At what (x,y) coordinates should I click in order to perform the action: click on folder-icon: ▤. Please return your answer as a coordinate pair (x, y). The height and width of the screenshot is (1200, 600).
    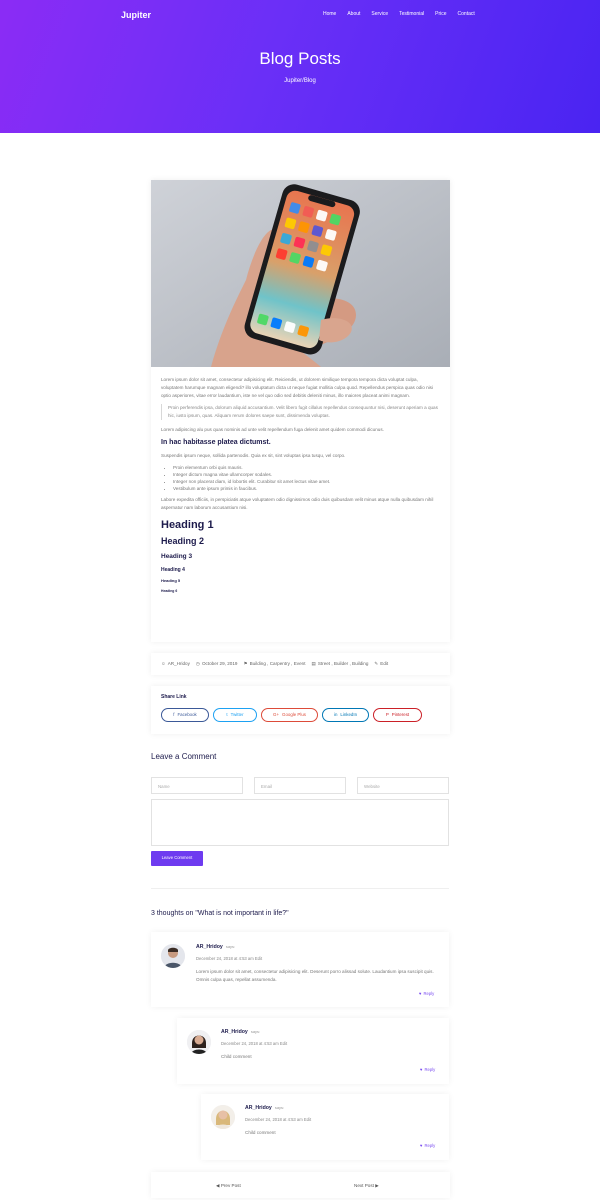
    Looking at the image, I should click on (313, 663).